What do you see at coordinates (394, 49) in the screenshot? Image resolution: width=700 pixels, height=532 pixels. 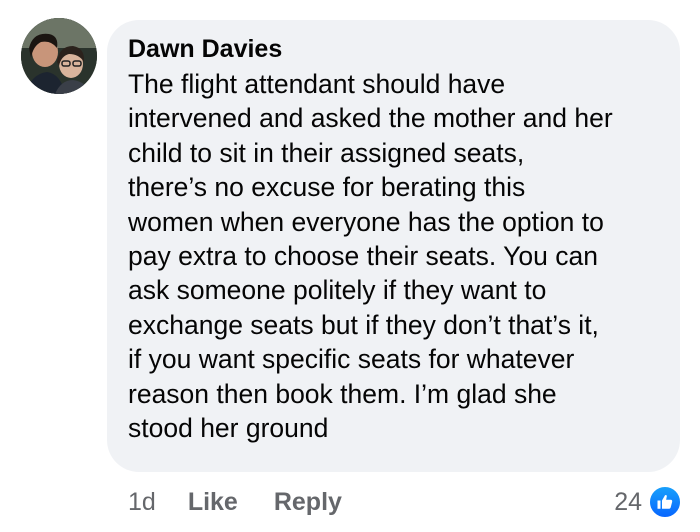 I see `comment-author: Dawn Davies` at bounding box center [394, 49].